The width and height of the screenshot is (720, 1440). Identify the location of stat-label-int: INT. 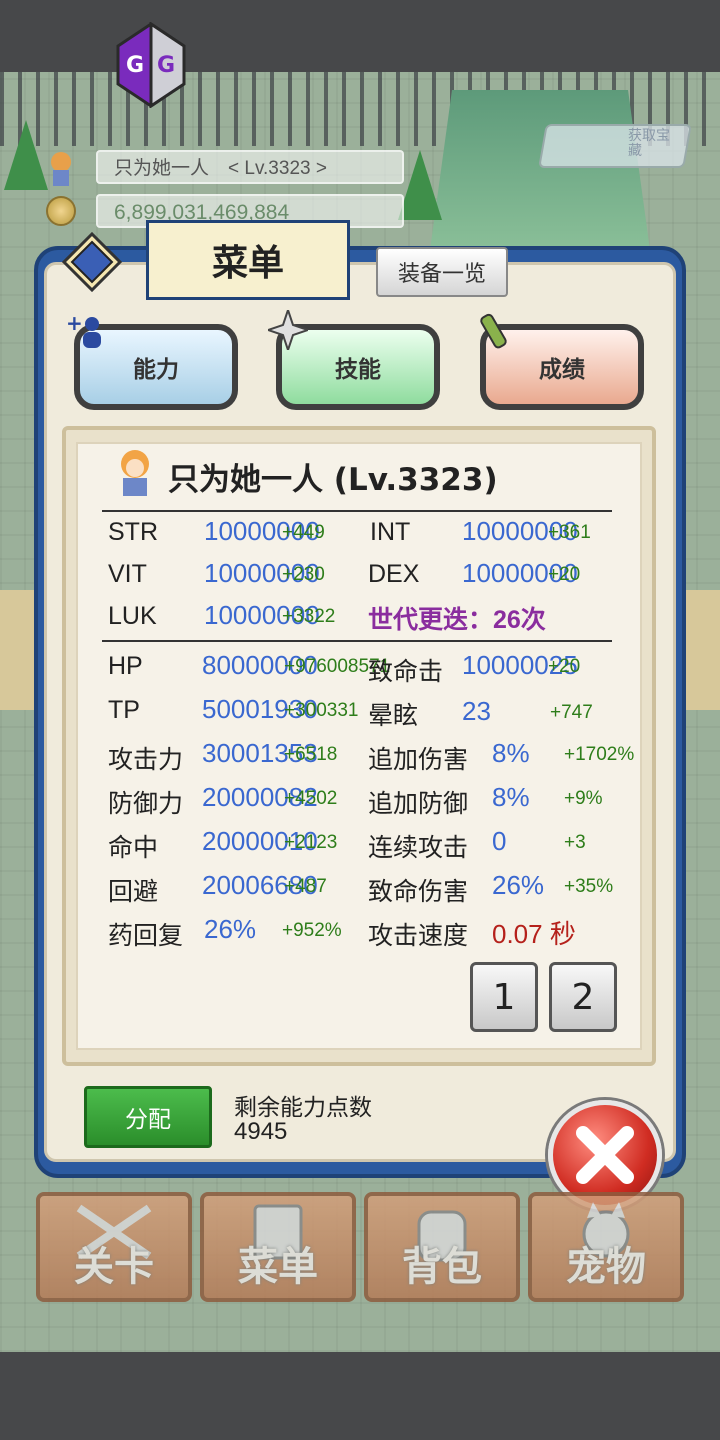
(390, 532).